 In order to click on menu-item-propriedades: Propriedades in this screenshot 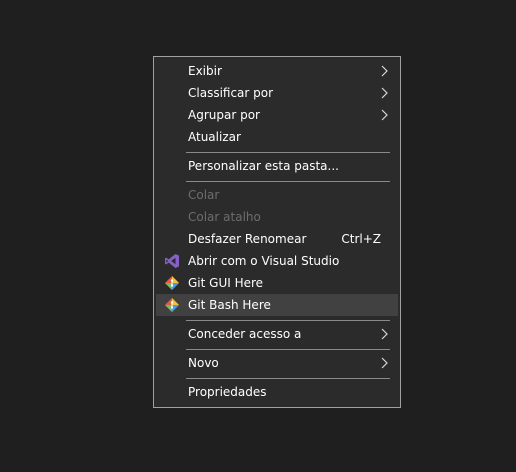, I will do `click(277, 392)`.